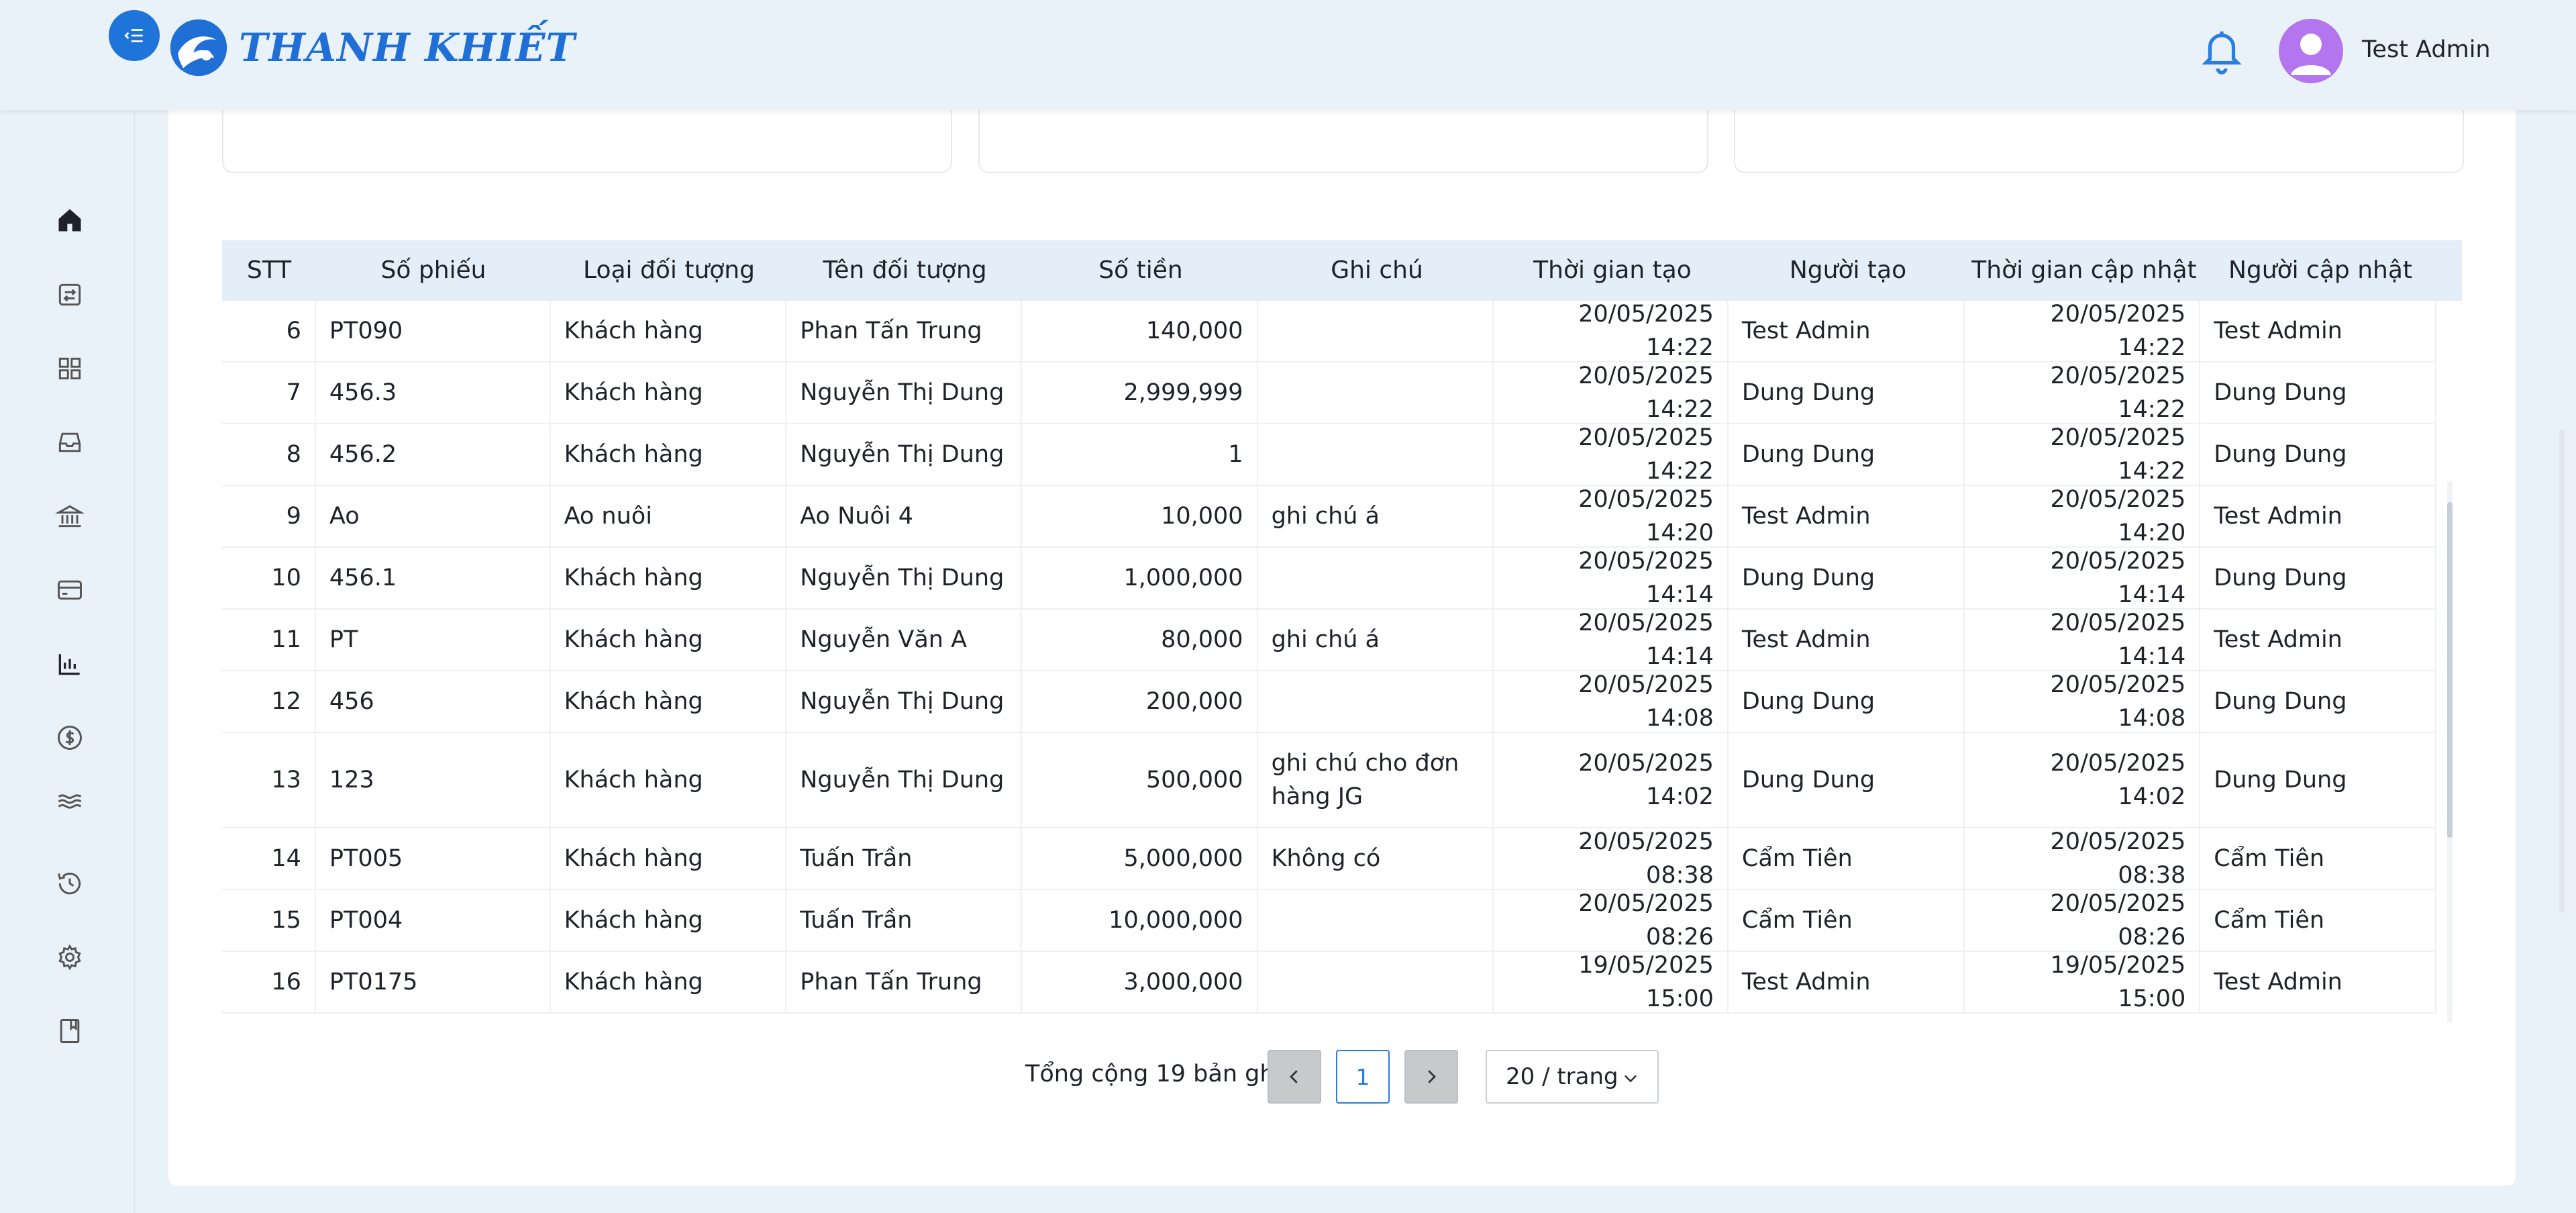 This screenshot has height=1213, width=2576. I want to click on header-col-ten-doi-tuong: Tên đối tượng, so click(905, 270).